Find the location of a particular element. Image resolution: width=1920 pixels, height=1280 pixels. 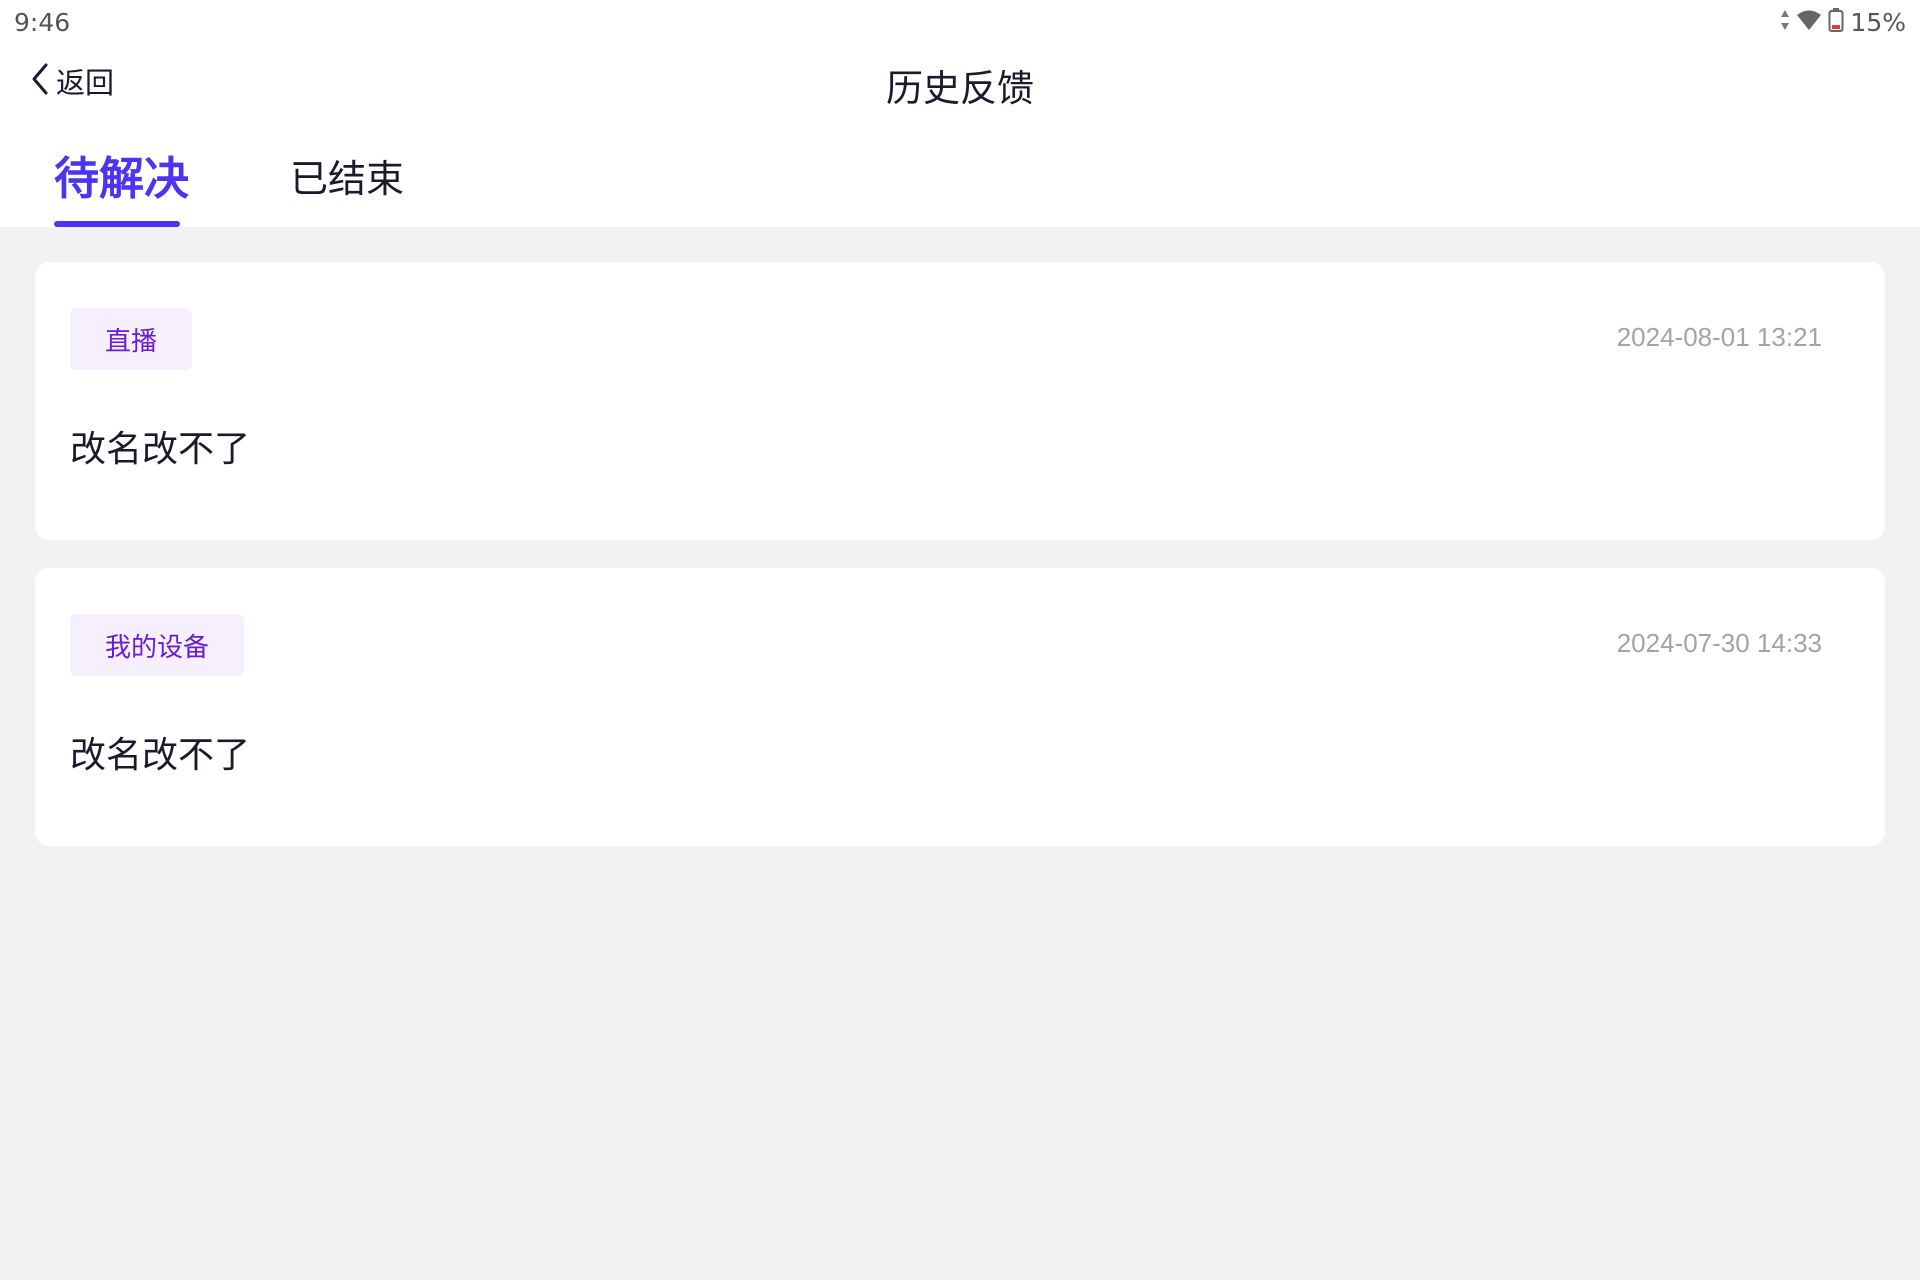

tab-closed: 已结束 is located at coordinates (347, 175).